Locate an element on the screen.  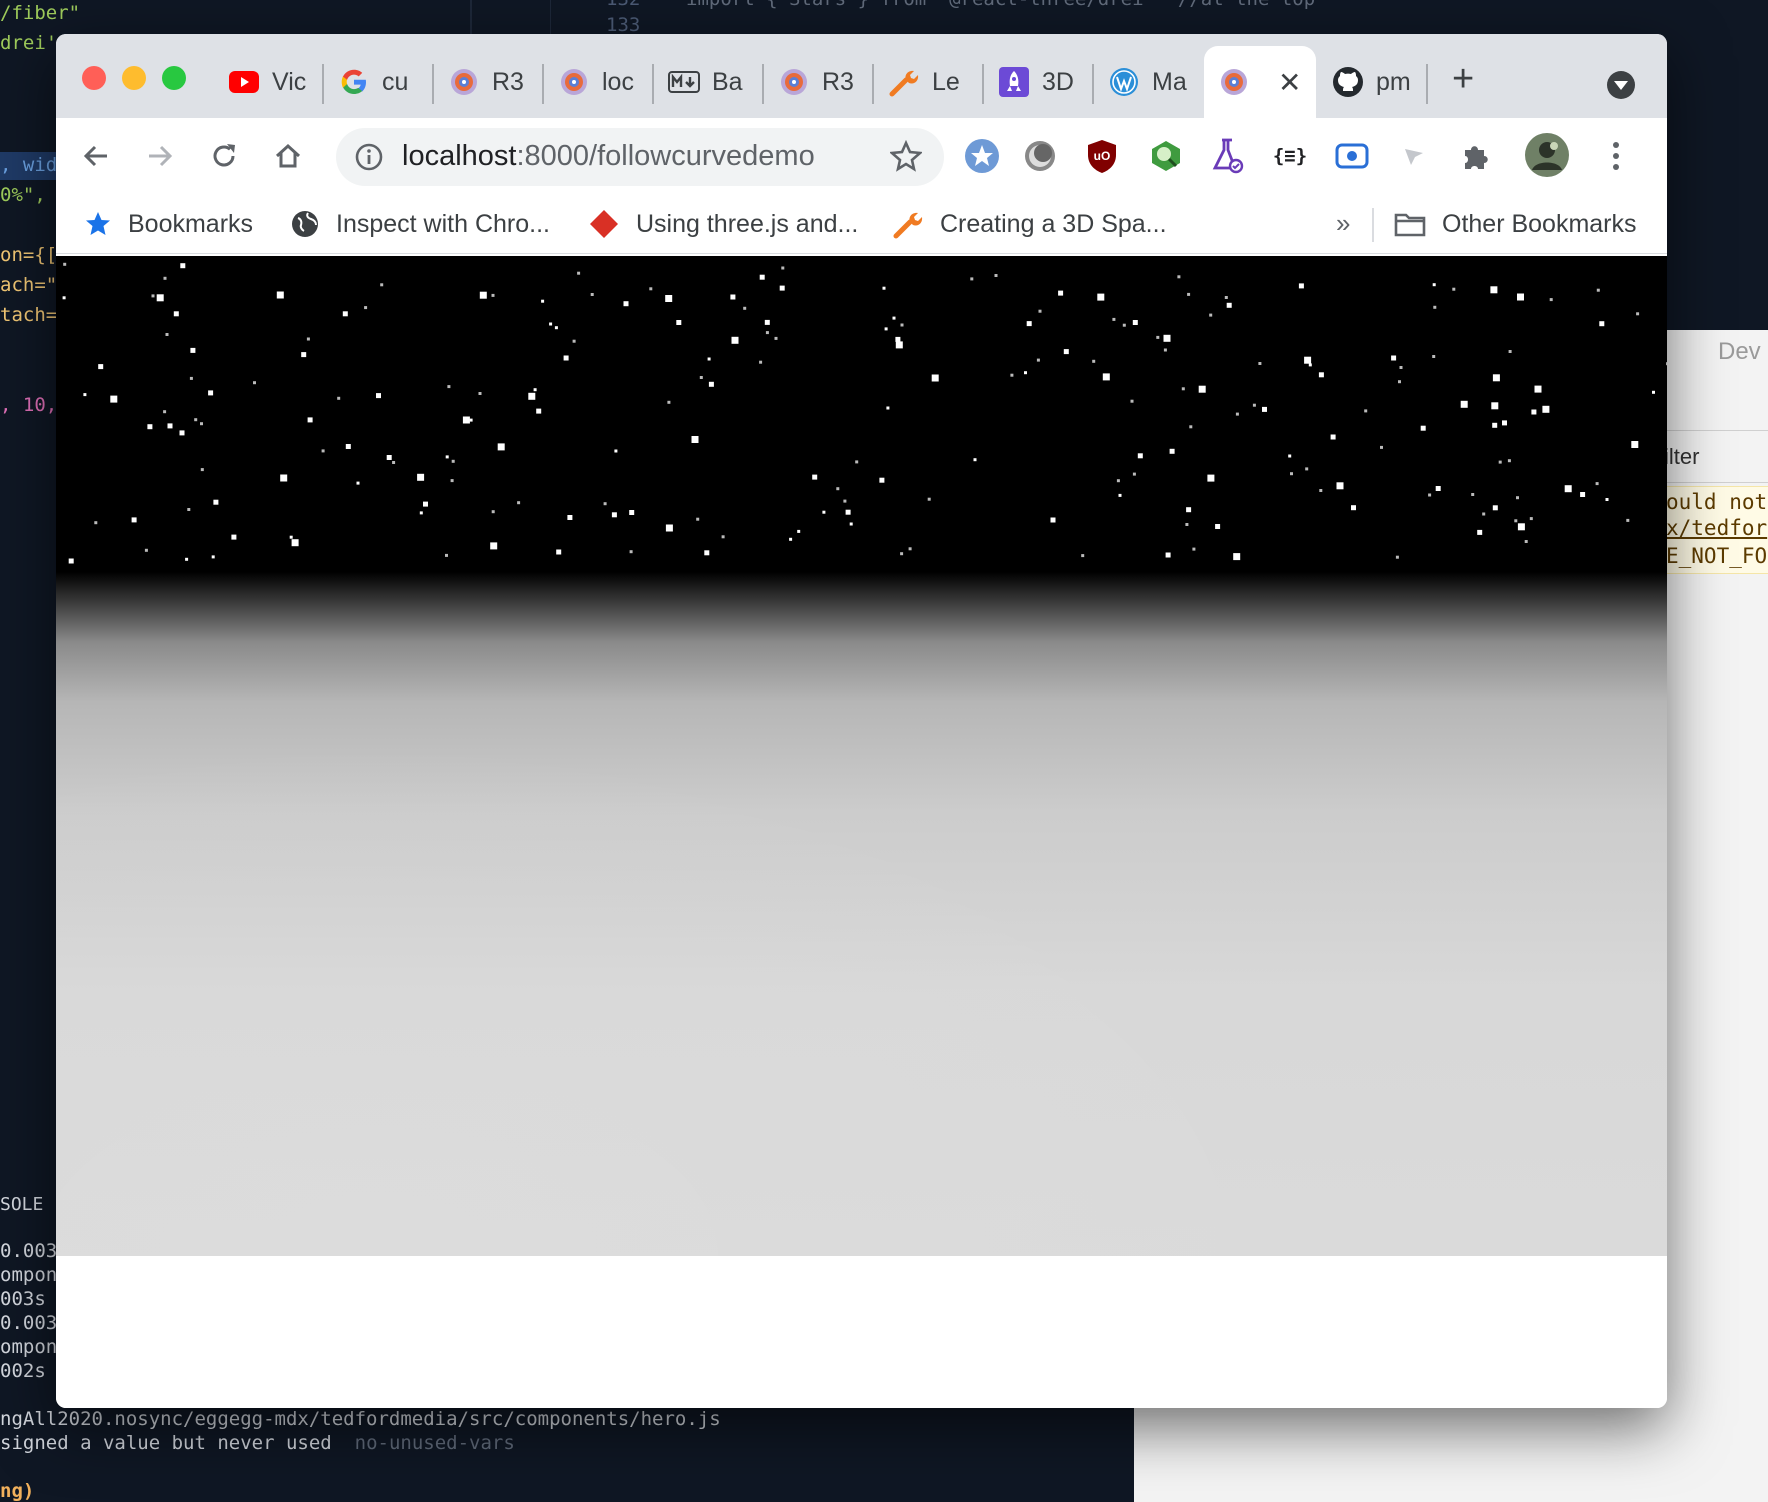
flask-icon is located at coordinates (1228, 156).